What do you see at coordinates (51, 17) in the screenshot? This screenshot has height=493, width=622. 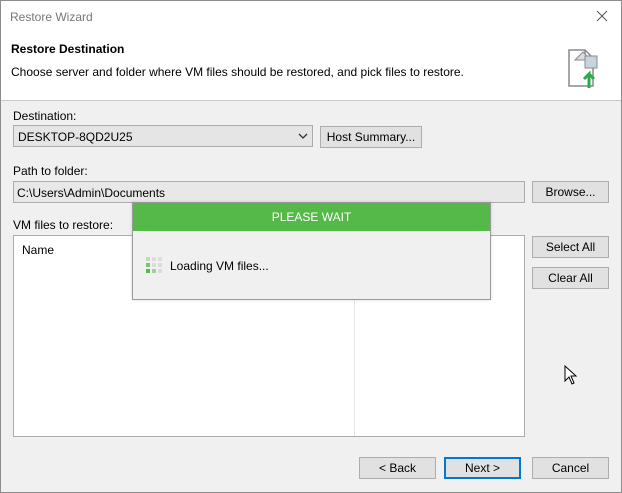 I see `window-title: Restore Wizard` at bounding box center [51, 17].